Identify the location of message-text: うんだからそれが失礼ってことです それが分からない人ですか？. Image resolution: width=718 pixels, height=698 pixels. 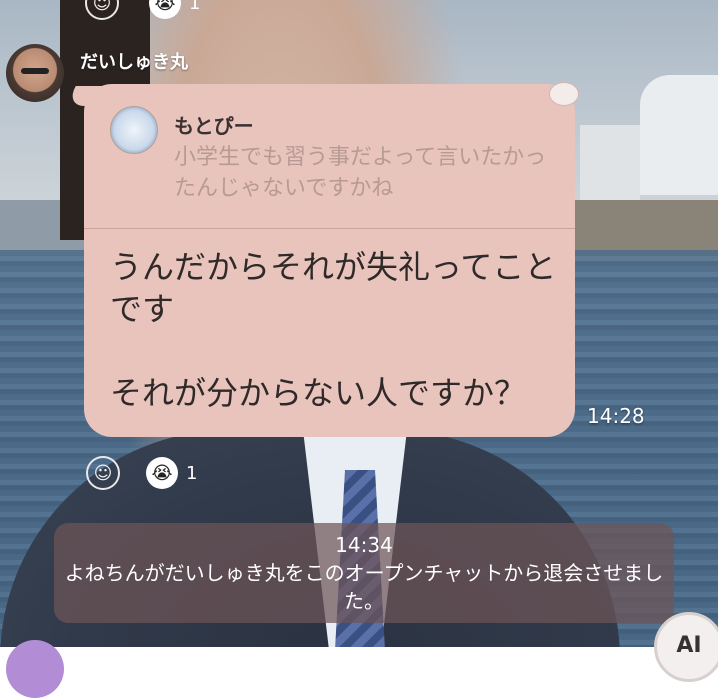
(333, 330).